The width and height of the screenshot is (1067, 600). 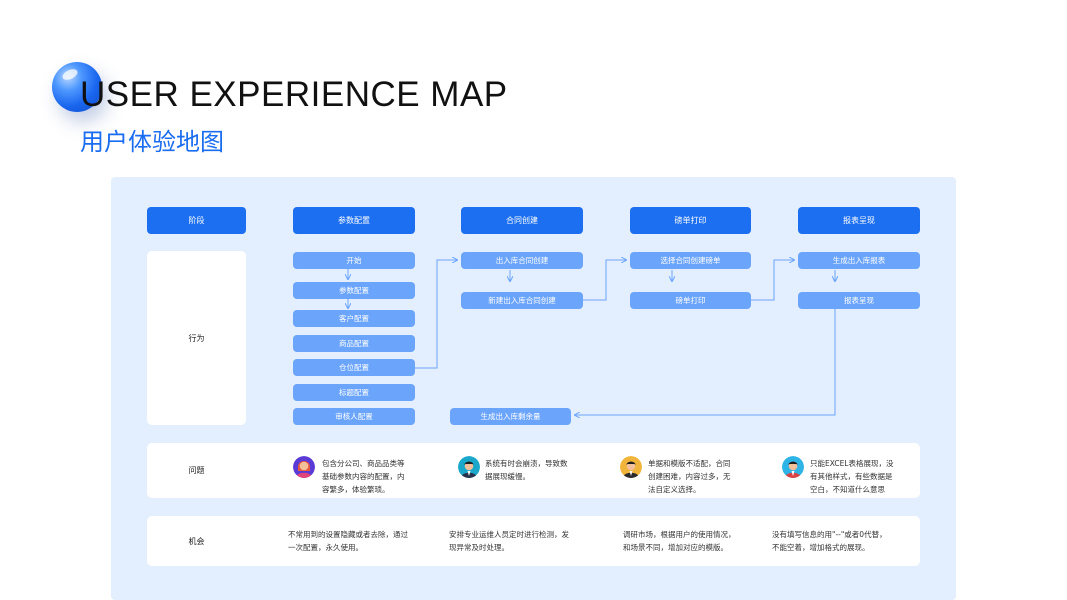 What do you see at coordinates (196, 470) in the screenshot?
I see `problem-row-label: 问题` at bounding box center [196, 470].